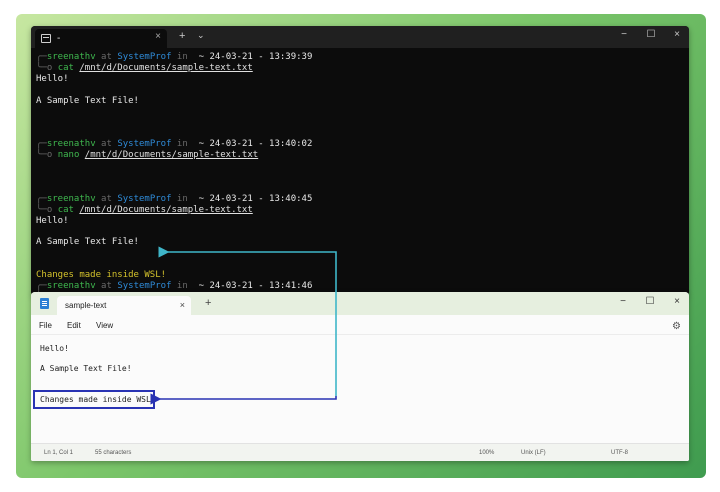  I want to click on annotation-arrows, so click(243, 325).